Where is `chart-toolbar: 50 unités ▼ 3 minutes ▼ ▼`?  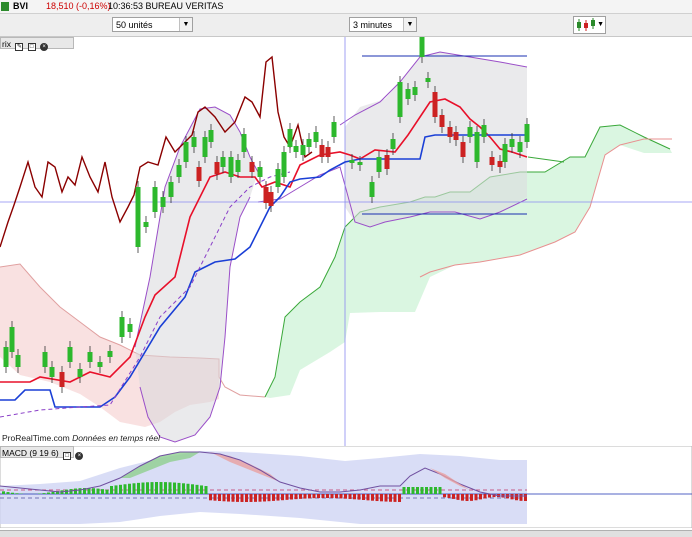 chart-toolbar: 50 unités ▼ 3 minutes ▼ ▼ is located at coordinates (346, 25).